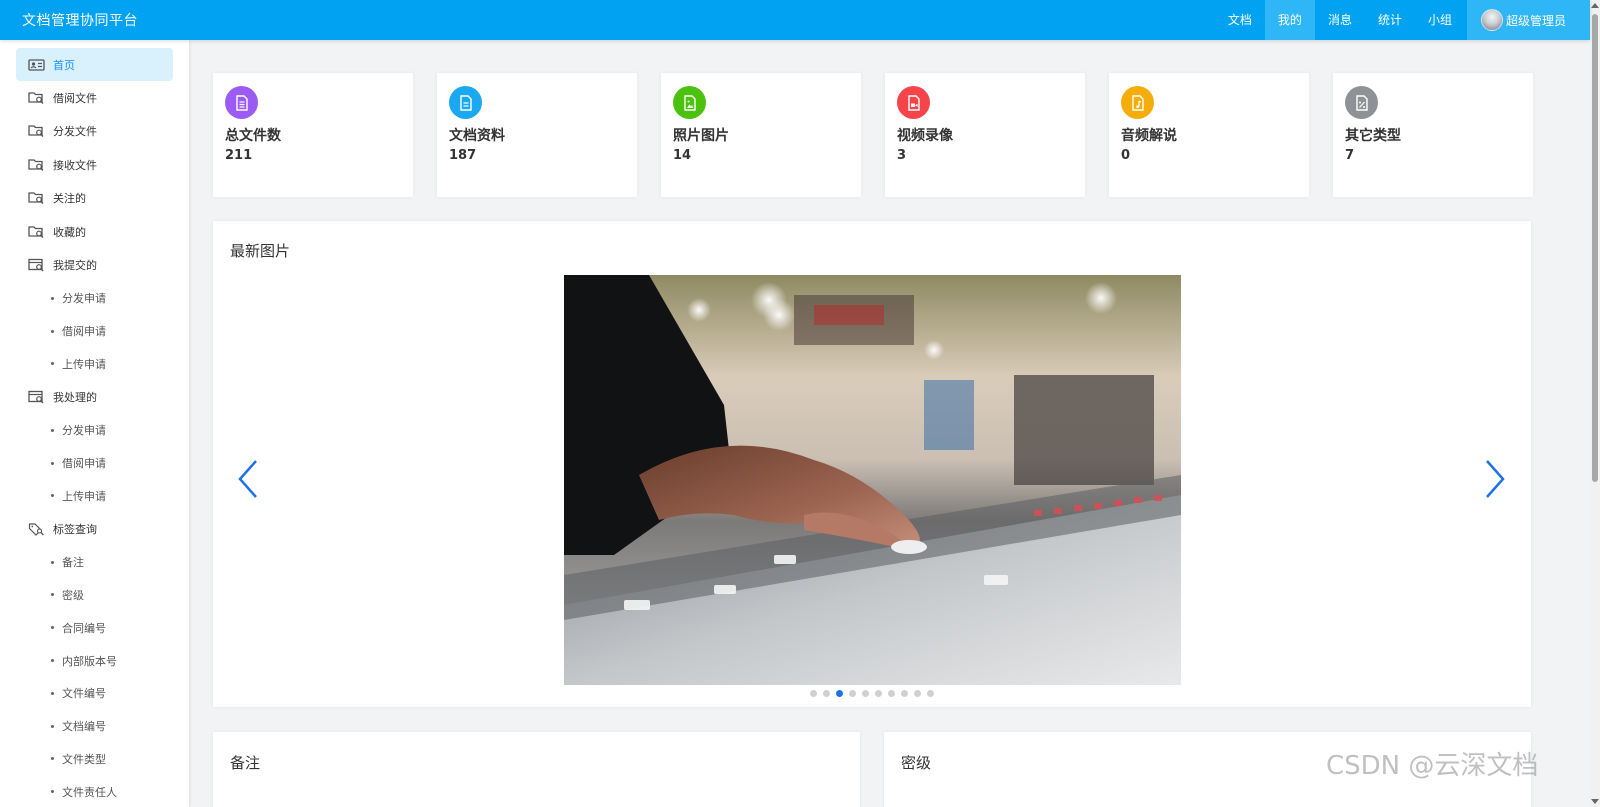 The height and width of the screenshot is (807, 1600). What do you see at coordinates (94, 562) in the screenshot?
I see `sidebar-subitem-tag-remark: 备注` at bounding box center [94, 562].